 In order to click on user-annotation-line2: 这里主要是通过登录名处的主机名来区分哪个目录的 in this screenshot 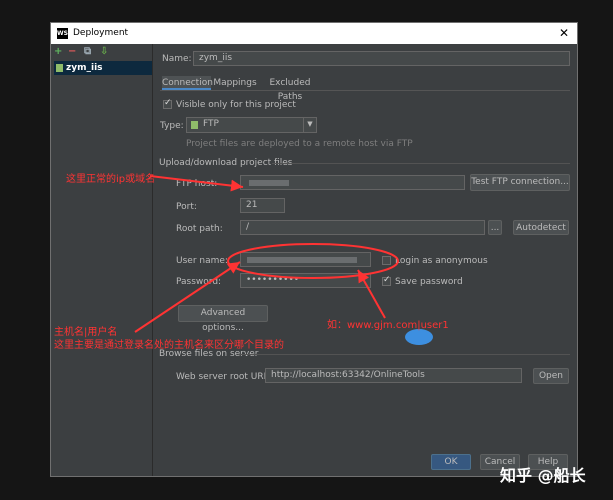, I will do `click(169, 345)`.